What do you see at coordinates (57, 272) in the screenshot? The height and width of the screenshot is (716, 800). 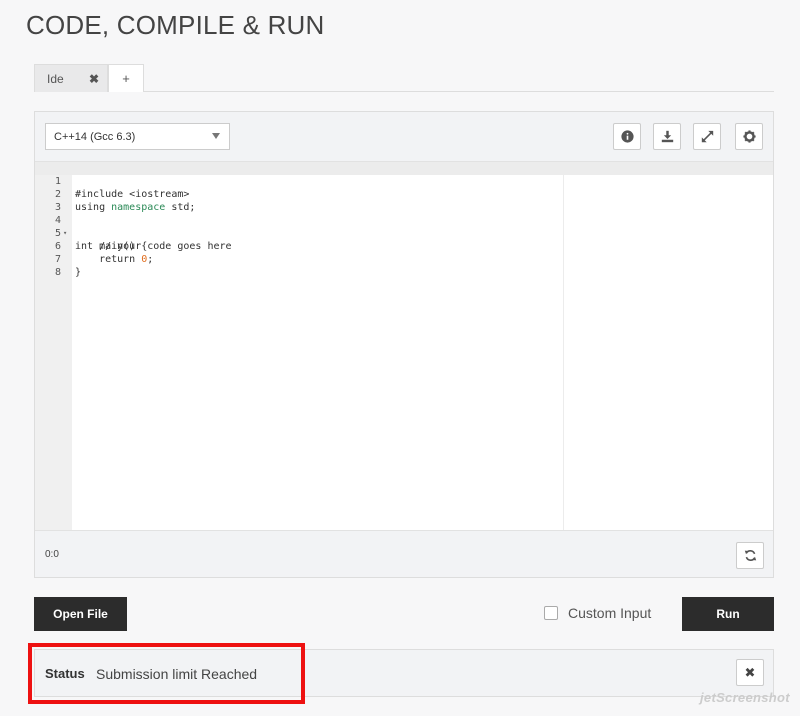 I see `line-number: 8` at bounding box center [57, 272].